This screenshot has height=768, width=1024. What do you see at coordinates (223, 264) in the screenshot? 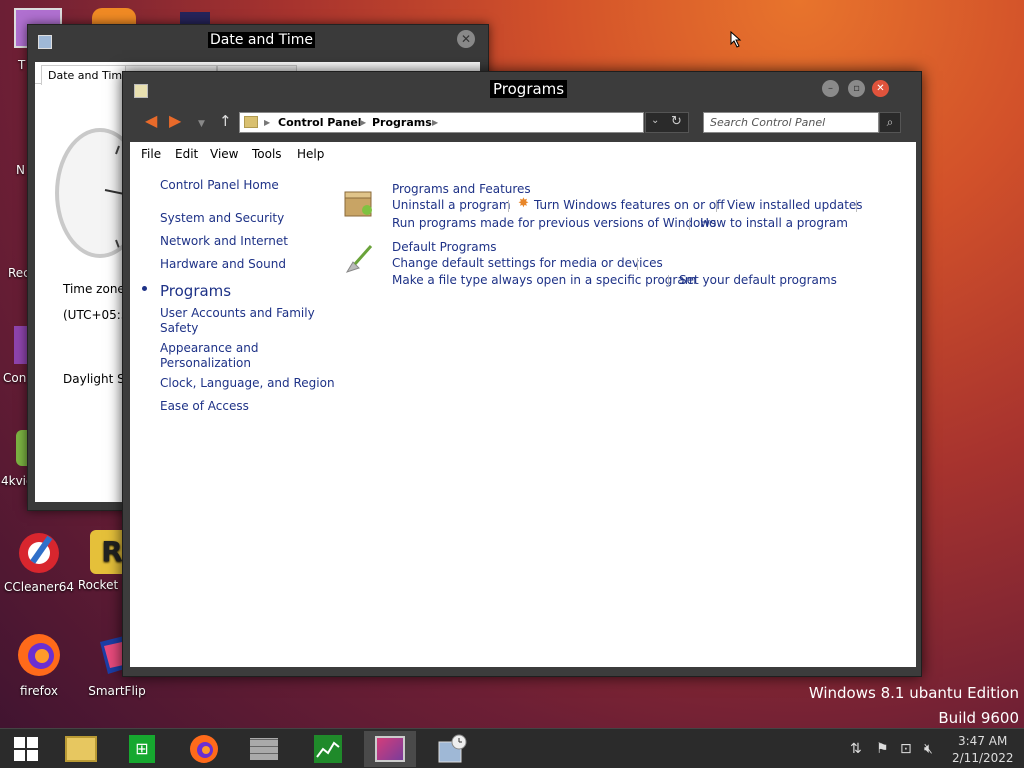
I see `nav-hardware-and-sound: Hardware and Sound` at bounding box center [223, 264].